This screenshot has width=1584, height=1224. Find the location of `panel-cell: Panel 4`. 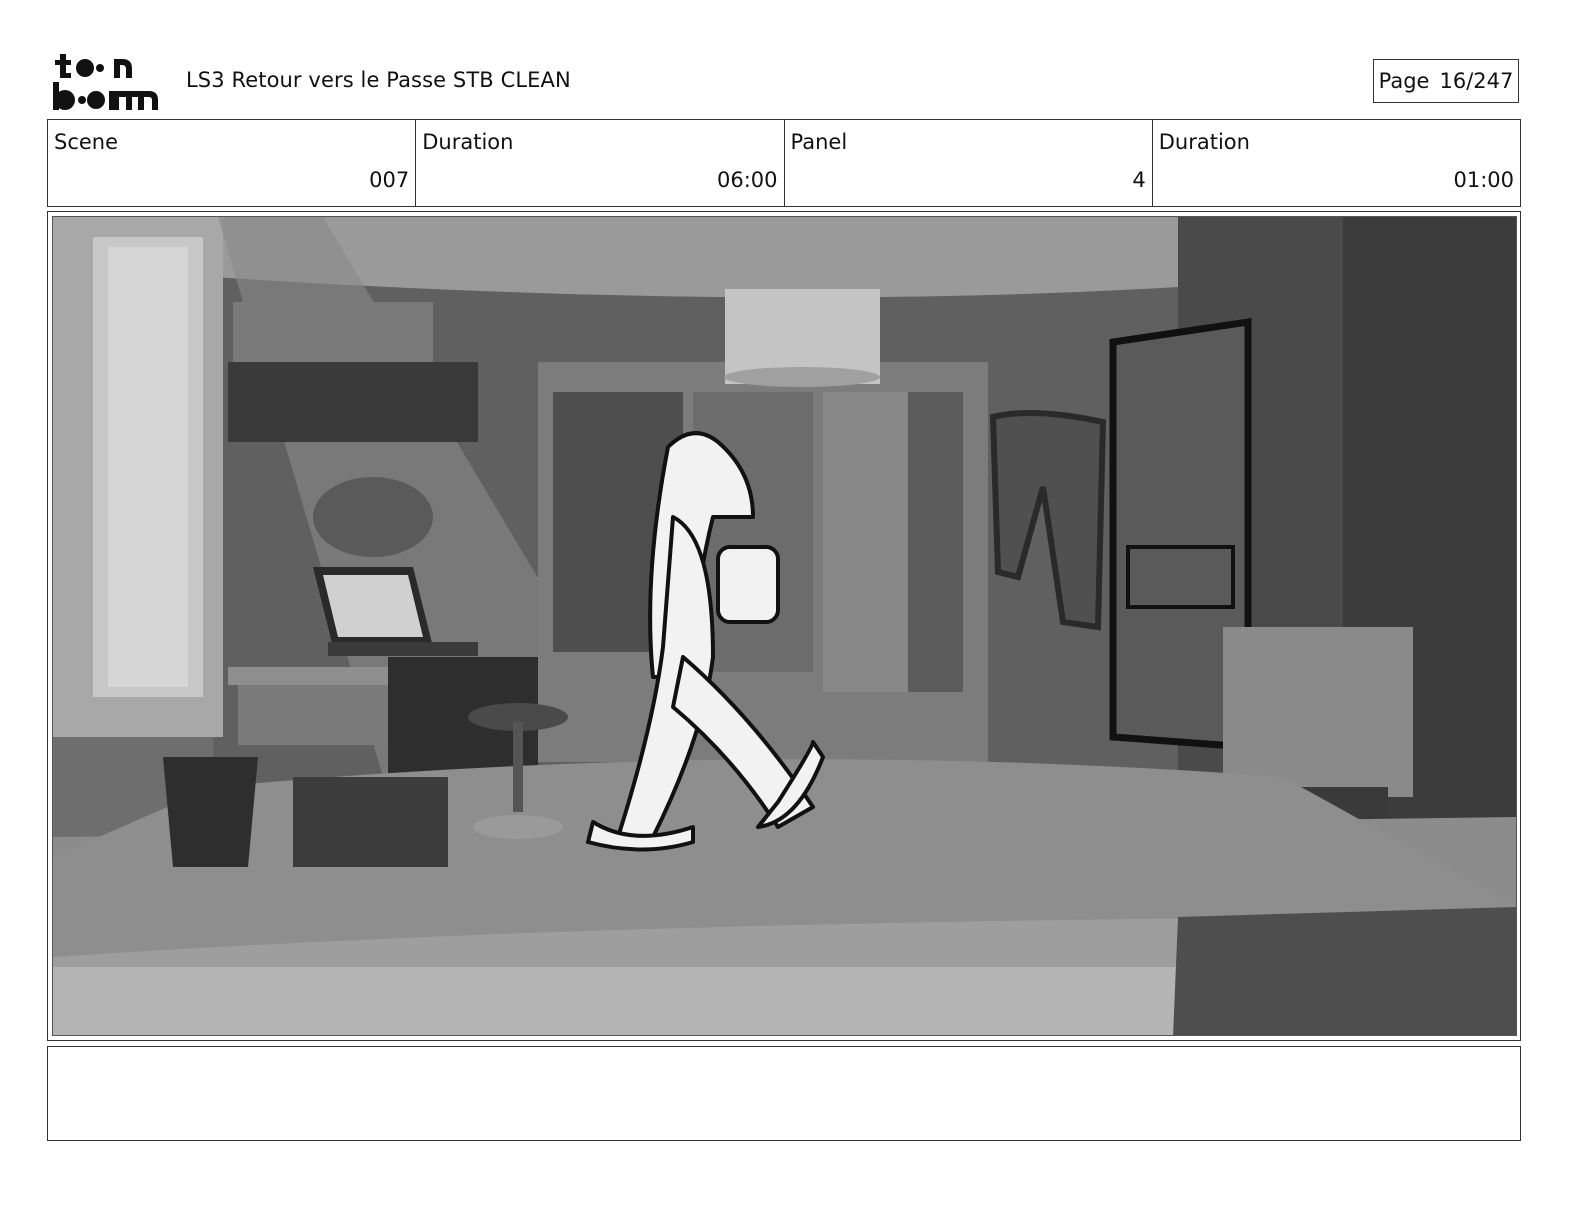

panel-cell: Panel 4 is located at coordinates (969, 163).